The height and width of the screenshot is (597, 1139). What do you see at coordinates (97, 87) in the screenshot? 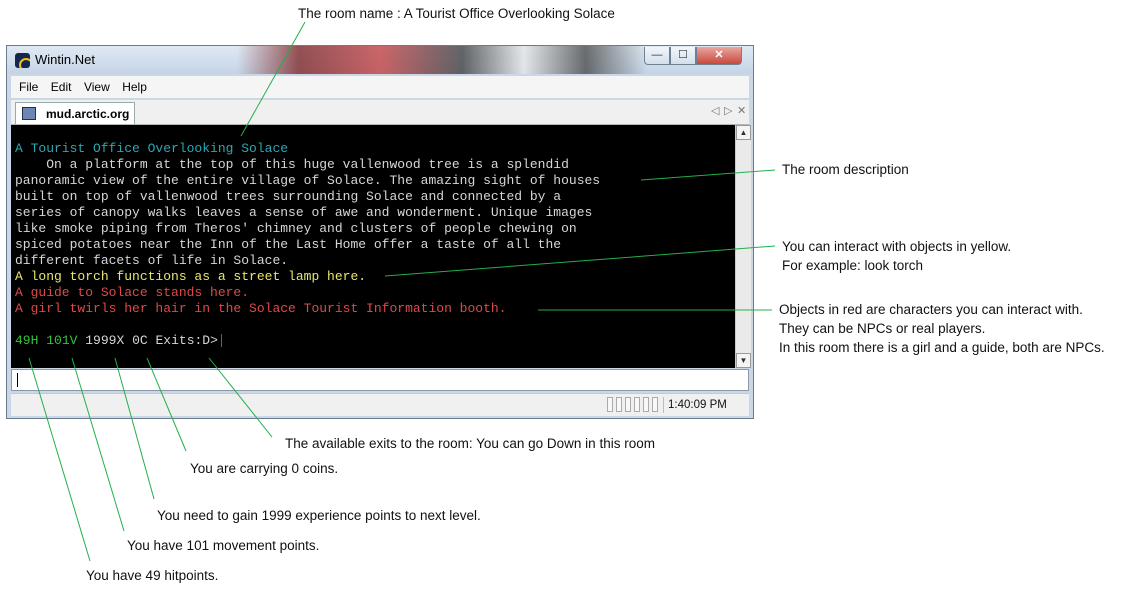
I see `menu-view: View` at bounding box center [97, 87].